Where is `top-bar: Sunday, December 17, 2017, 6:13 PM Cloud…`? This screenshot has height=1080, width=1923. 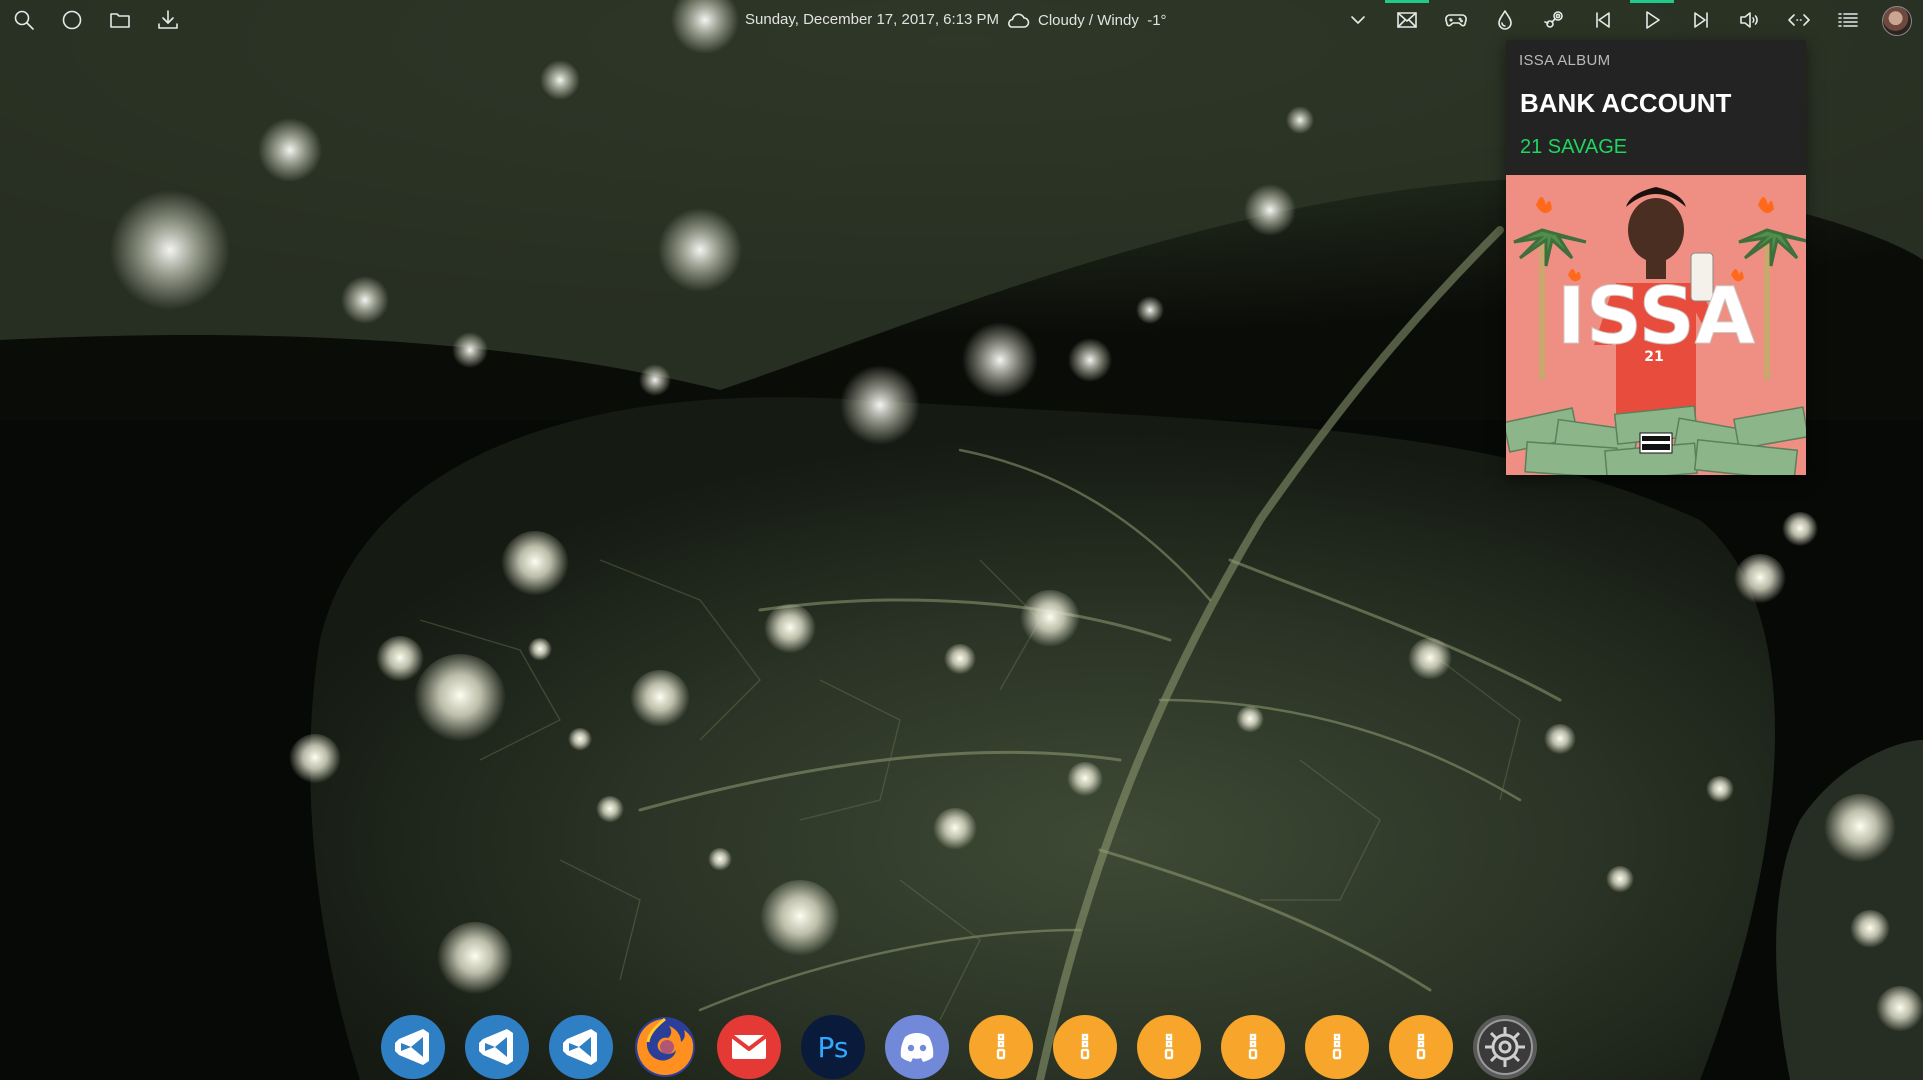
top-bar: Sunday, December 17, 2017, 6:13 PM Cloud… is located at coordinates (961, 20).